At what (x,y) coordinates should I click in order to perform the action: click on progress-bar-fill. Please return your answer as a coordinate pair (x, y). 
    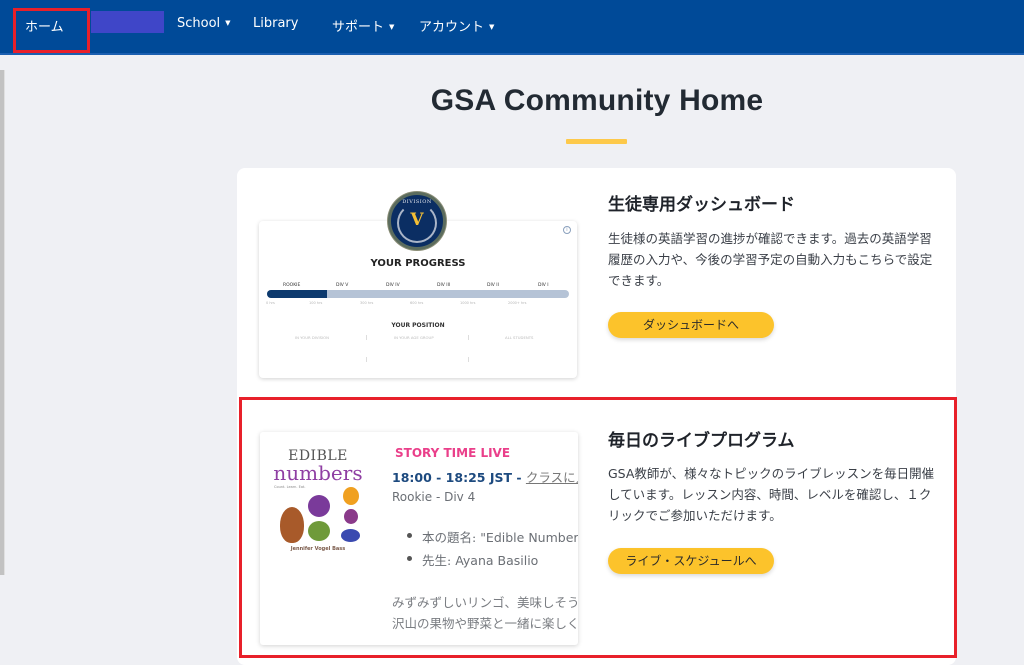
    Looking at the image, I should click on (297, 294).